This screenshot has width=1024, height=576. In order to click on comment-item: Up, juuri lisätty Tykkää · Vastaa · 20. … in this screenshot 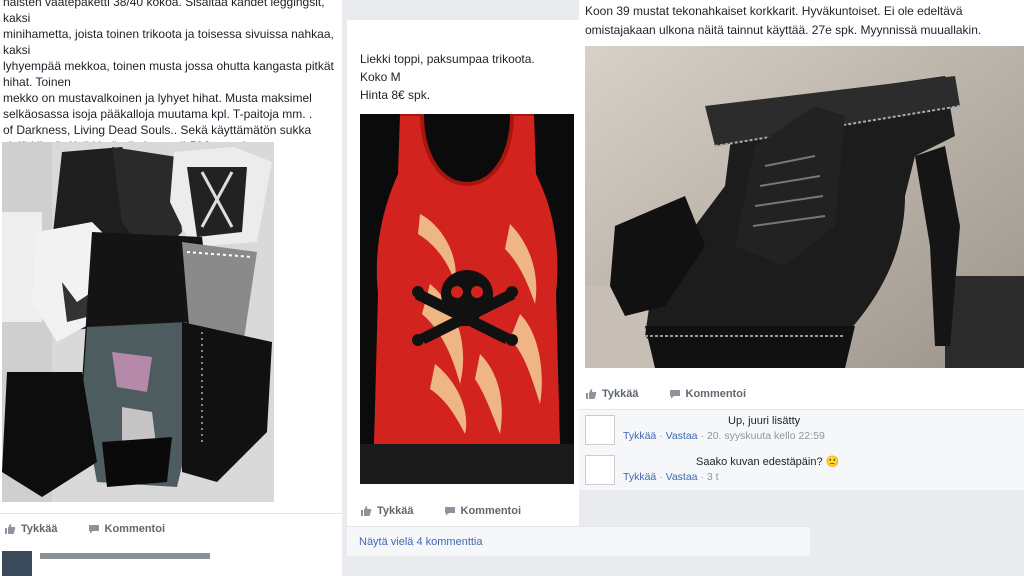, I will do `click(705, 430)`.